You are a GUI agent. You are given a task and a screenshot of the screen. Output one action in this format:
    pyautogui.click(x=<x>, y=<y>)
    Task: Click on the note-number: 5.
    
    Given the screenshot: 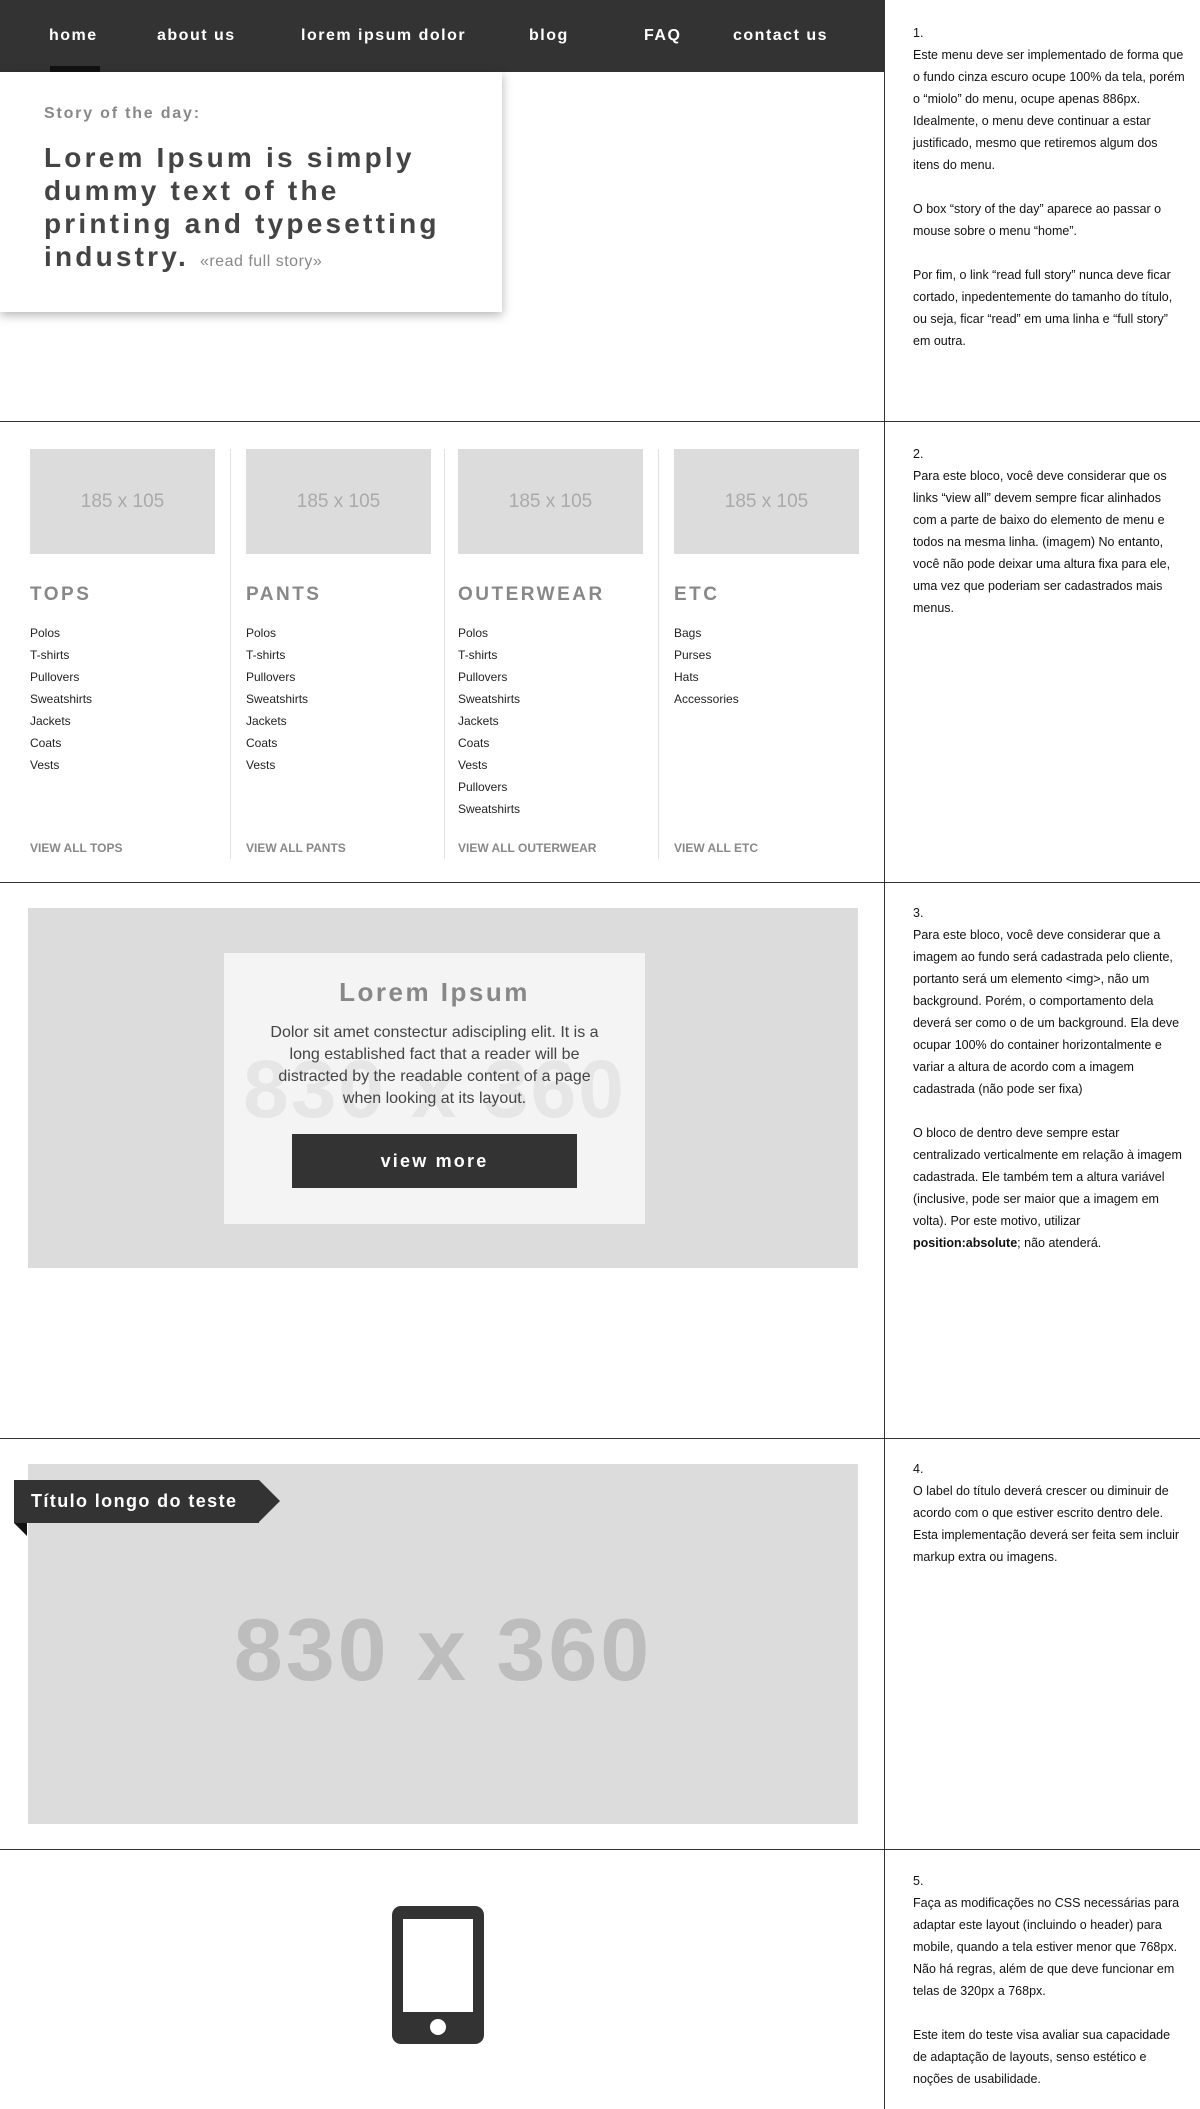 What is the action you would take?
    pyautogui.click(x=918, y=1881)
    